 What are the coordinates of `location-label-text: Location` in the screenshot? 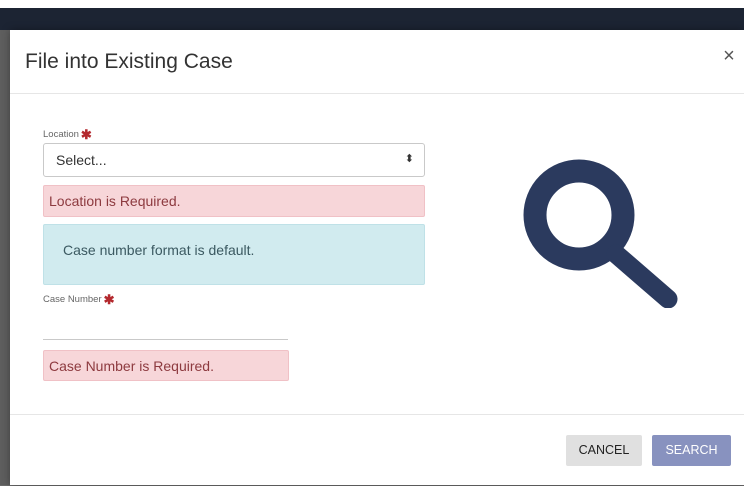 It's located at (61, 134).